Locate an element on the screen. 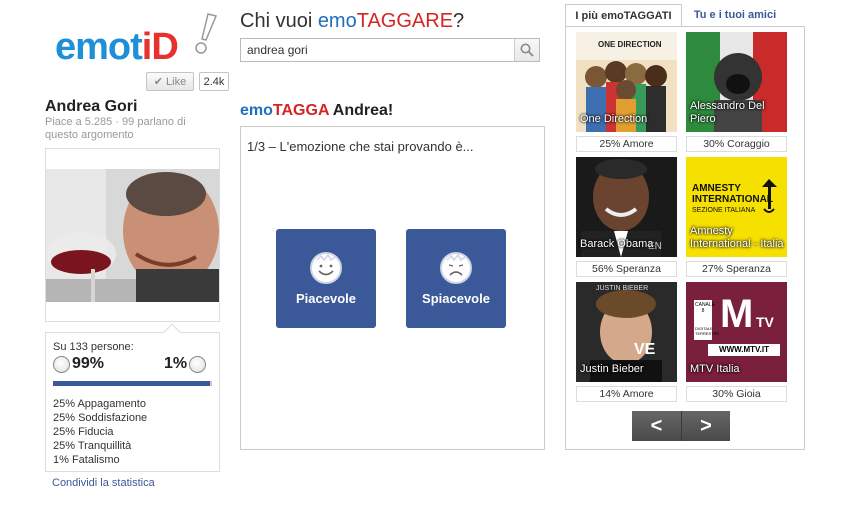 This screenshot has width=845, height=505. stats-header: Su 133 persone: is located at coordinates (93, 347).